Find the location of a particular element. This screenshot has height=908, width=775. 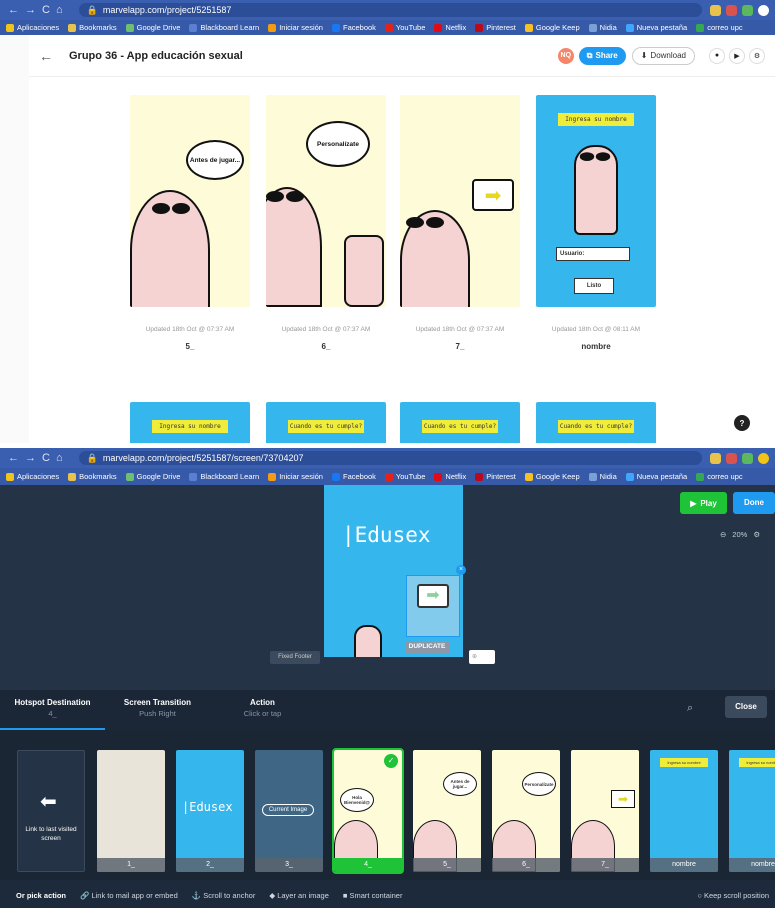

keep-scroll-toggle: ○ Keep scroll position is located at coordinates (736, 895).